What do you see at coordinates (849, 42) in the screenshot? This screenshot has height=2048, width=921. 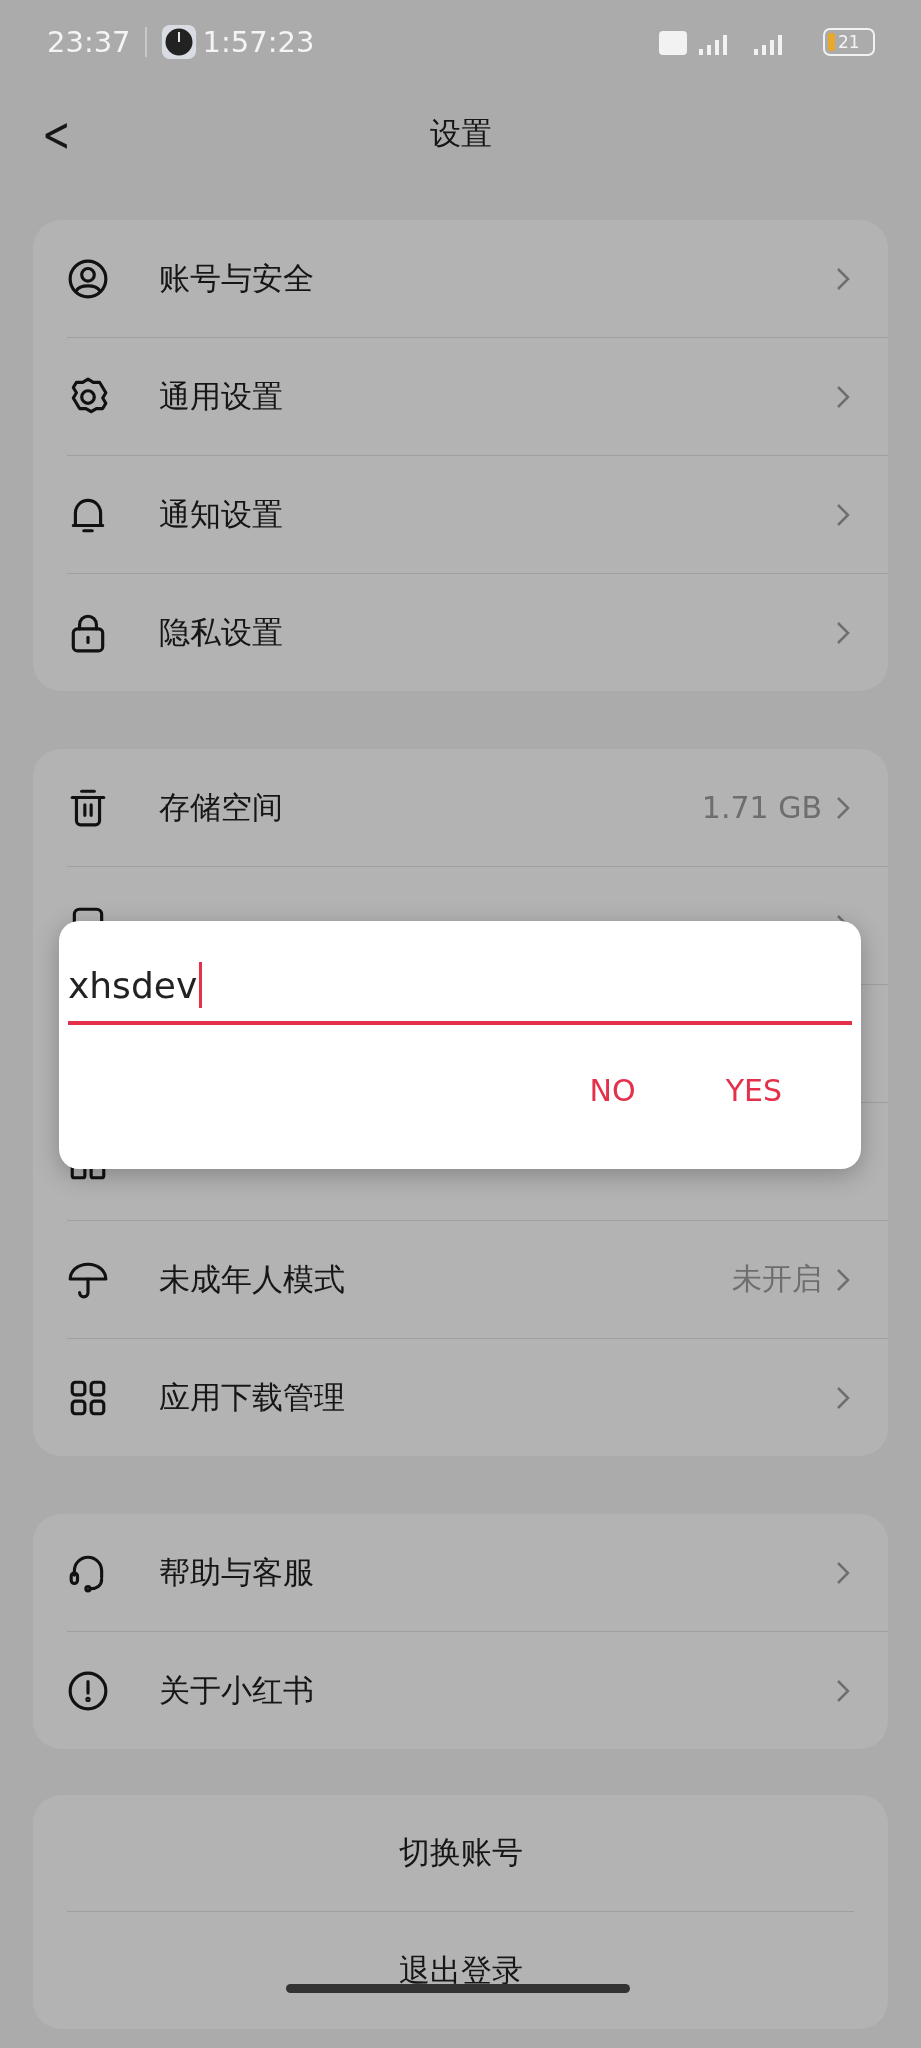 I see `battery-icon: 21` at bounding box center [849, 42].